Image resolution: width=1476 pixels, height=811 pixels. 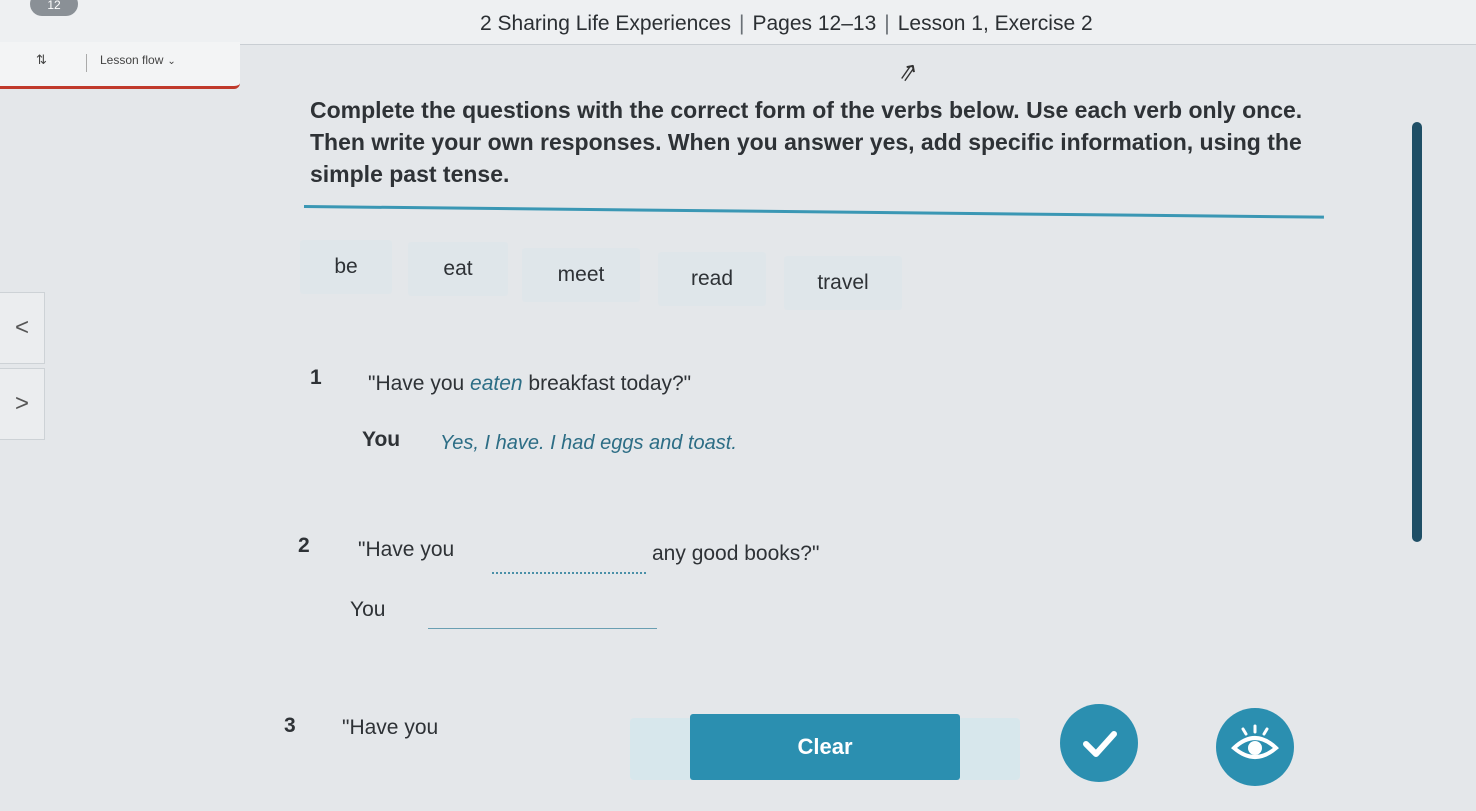 I want to click on pages-label: Pages 12–13, so click(x=814, y=23).